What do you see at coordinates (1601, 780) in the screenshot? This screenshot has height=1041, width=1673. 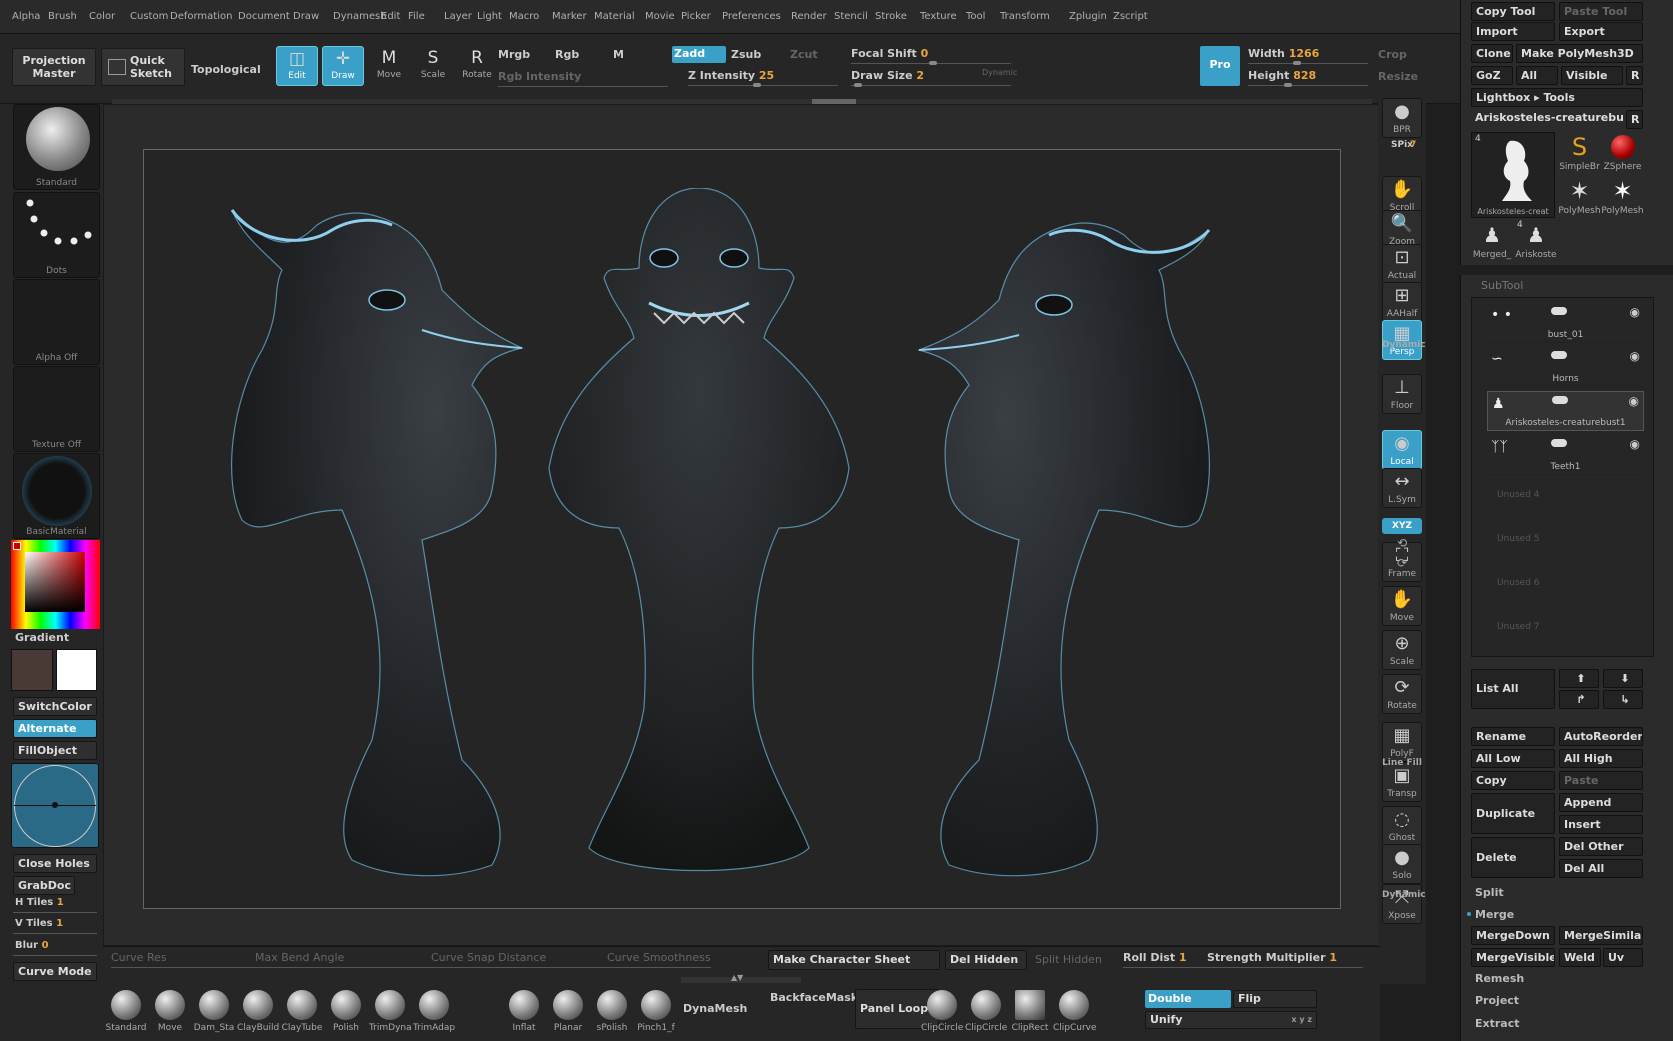 I see `paste-subtool-button: Paste` at bounding box center [1601, 780].